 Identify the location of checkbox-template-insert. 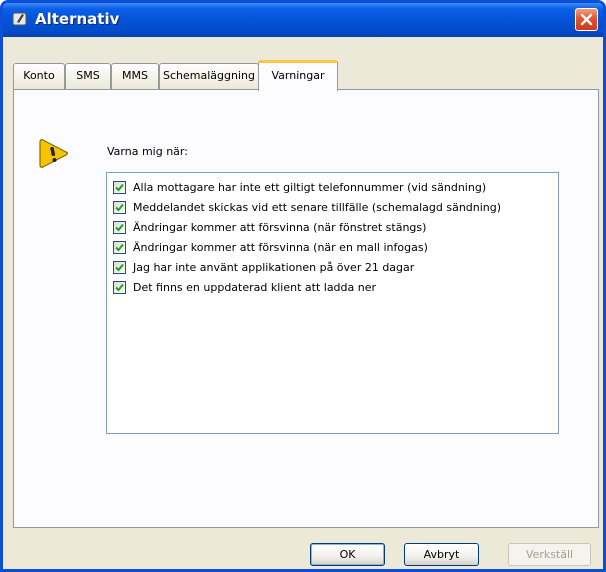
(119, 247).